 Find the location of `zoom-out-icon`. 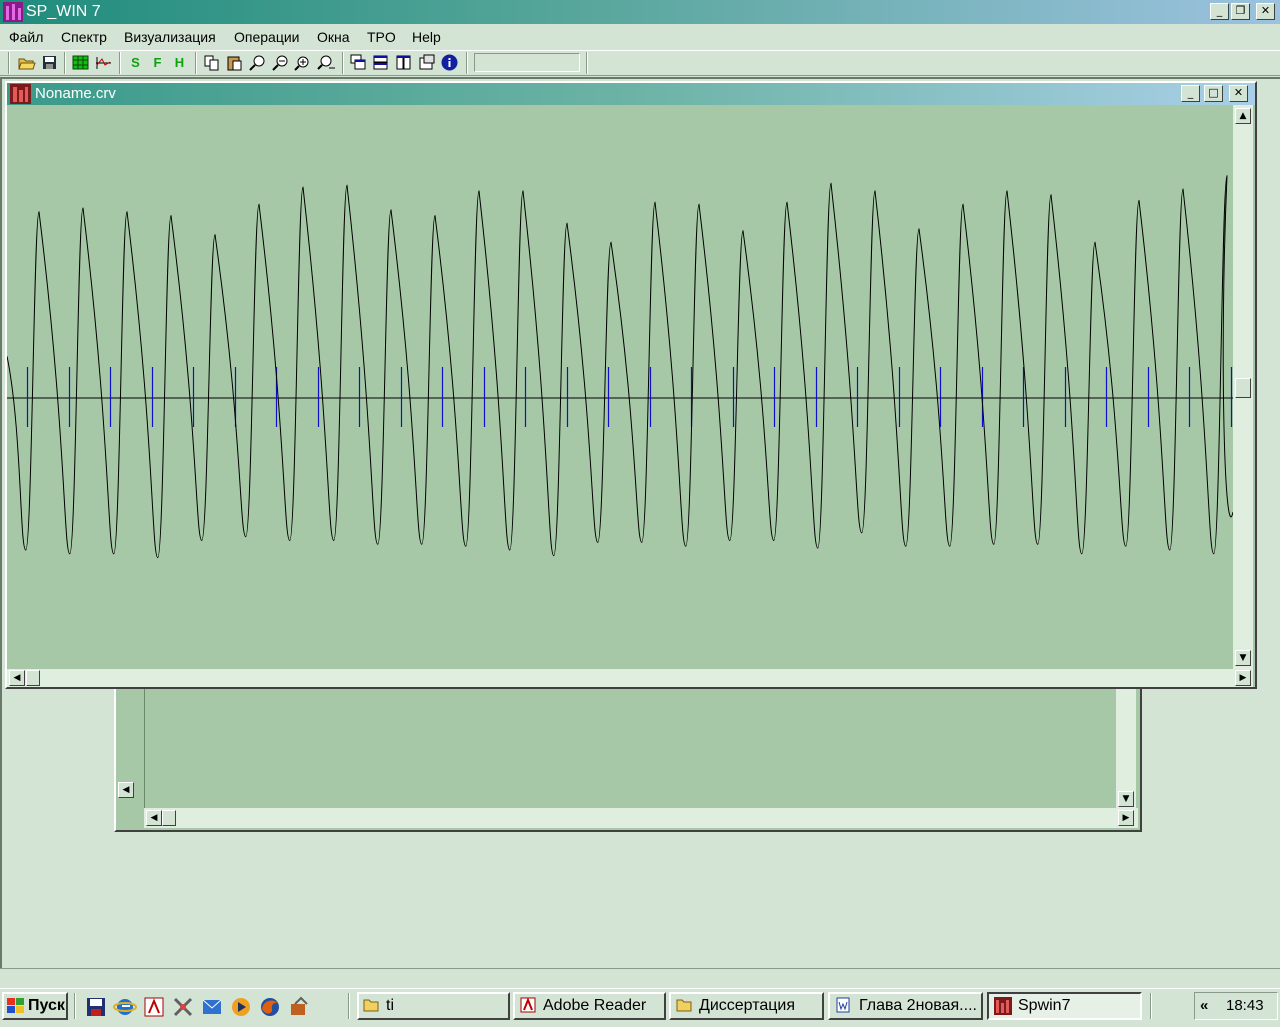

zoom-out-icon is located at coordinates (280, 62).